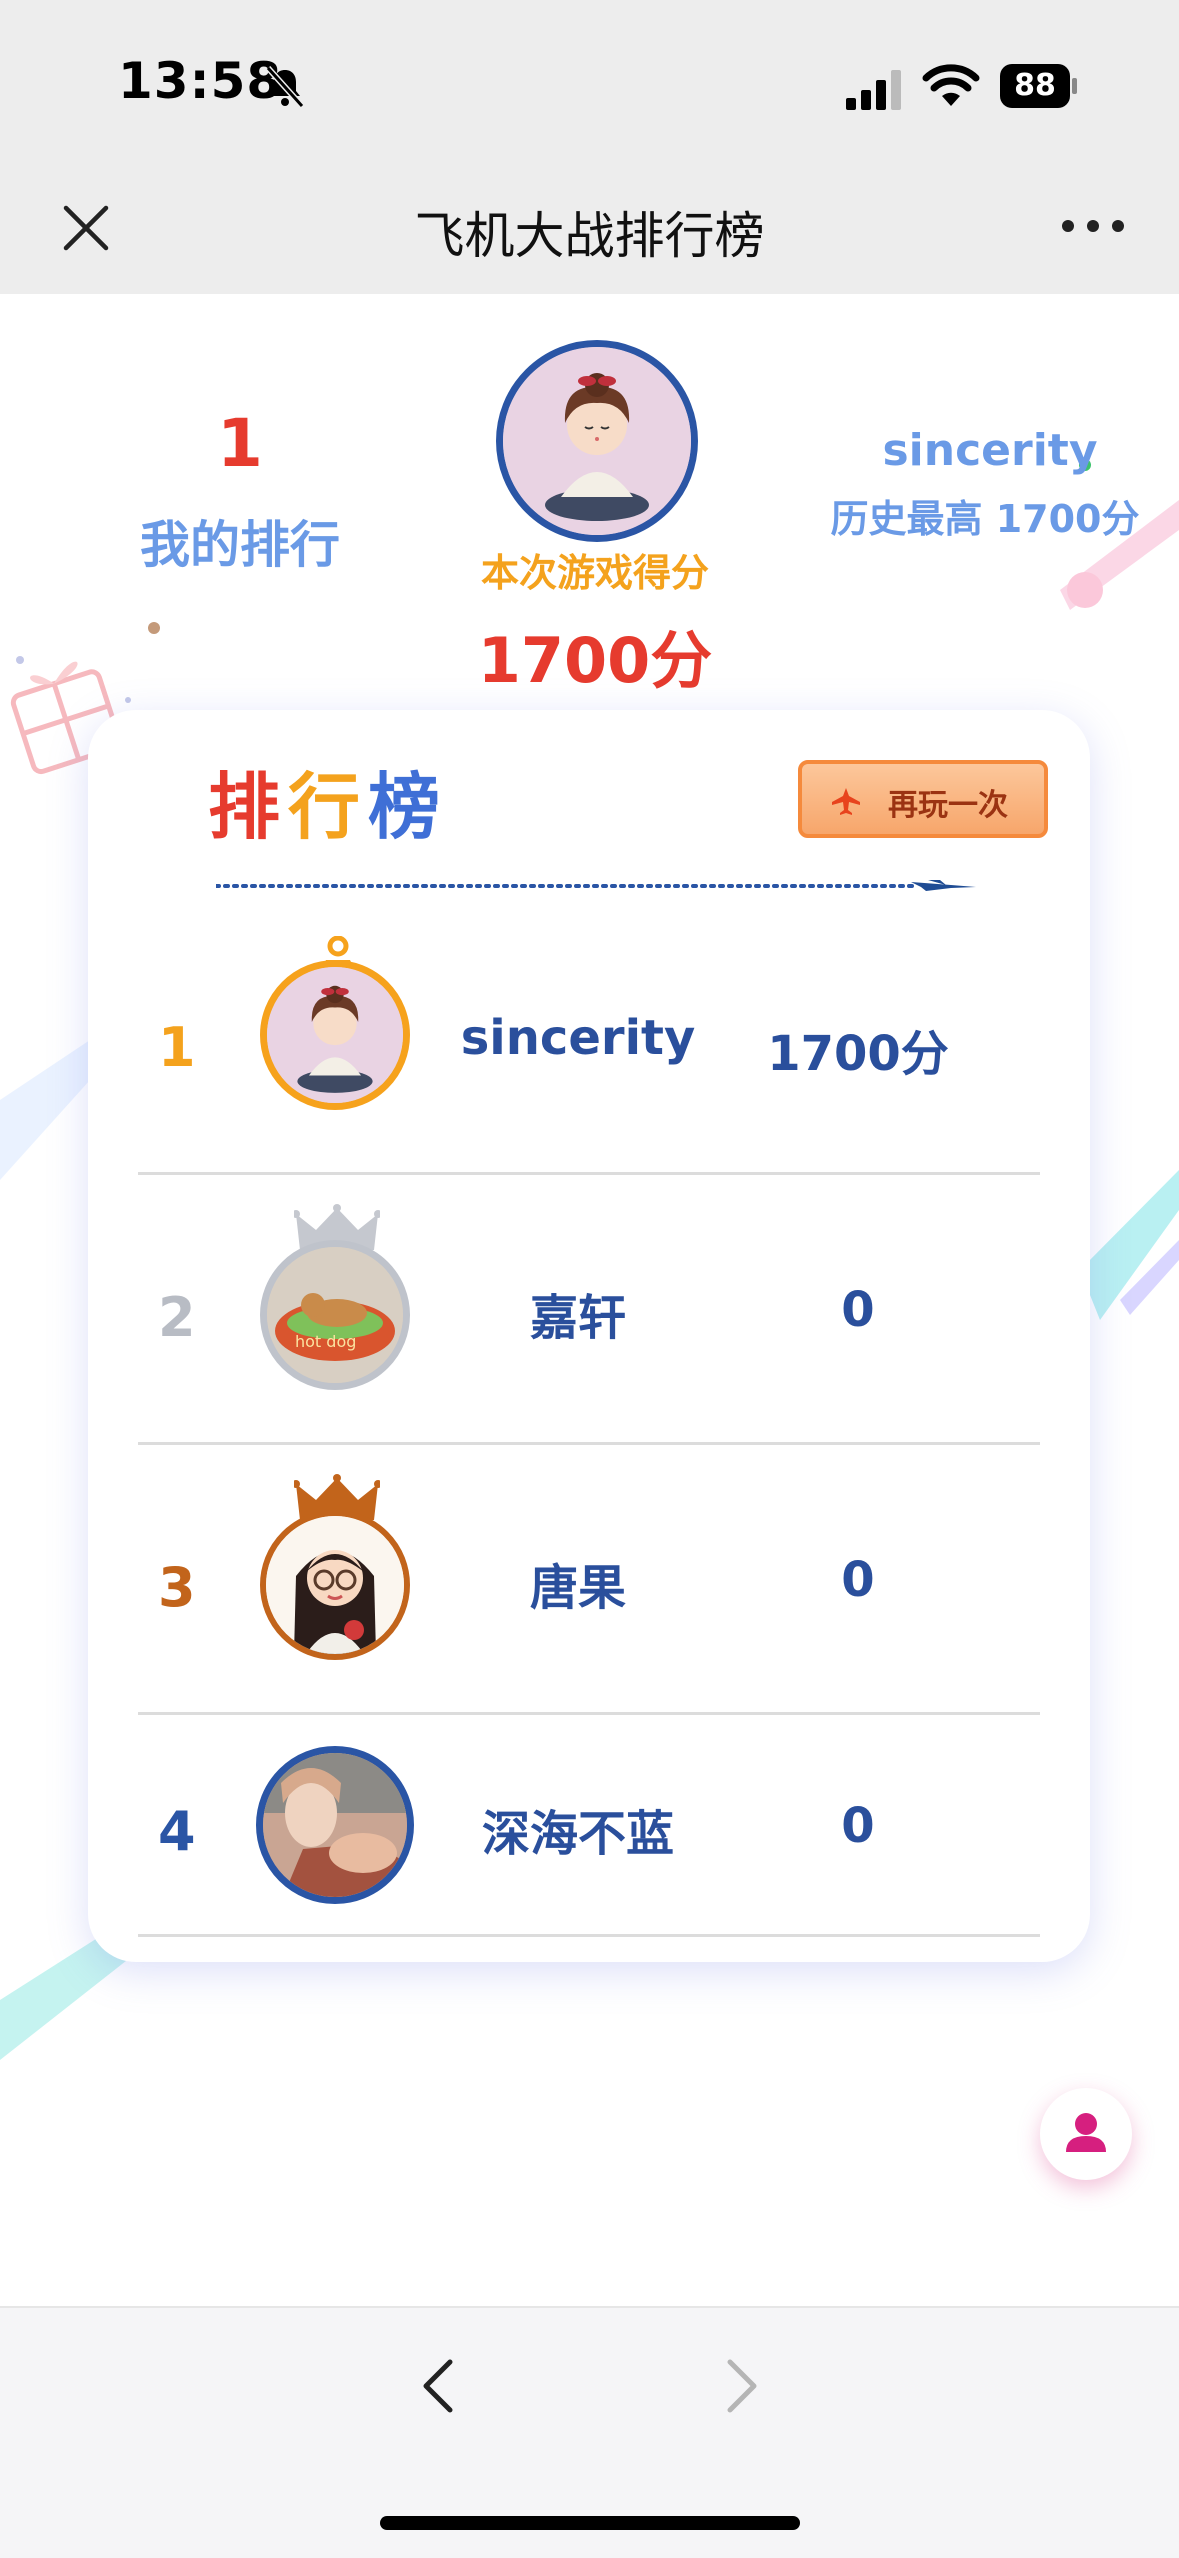  What do you see at coordinates (177, 1831) in the screenshot?
I see `rank-number: 4` at bounding box center [177, 1831].